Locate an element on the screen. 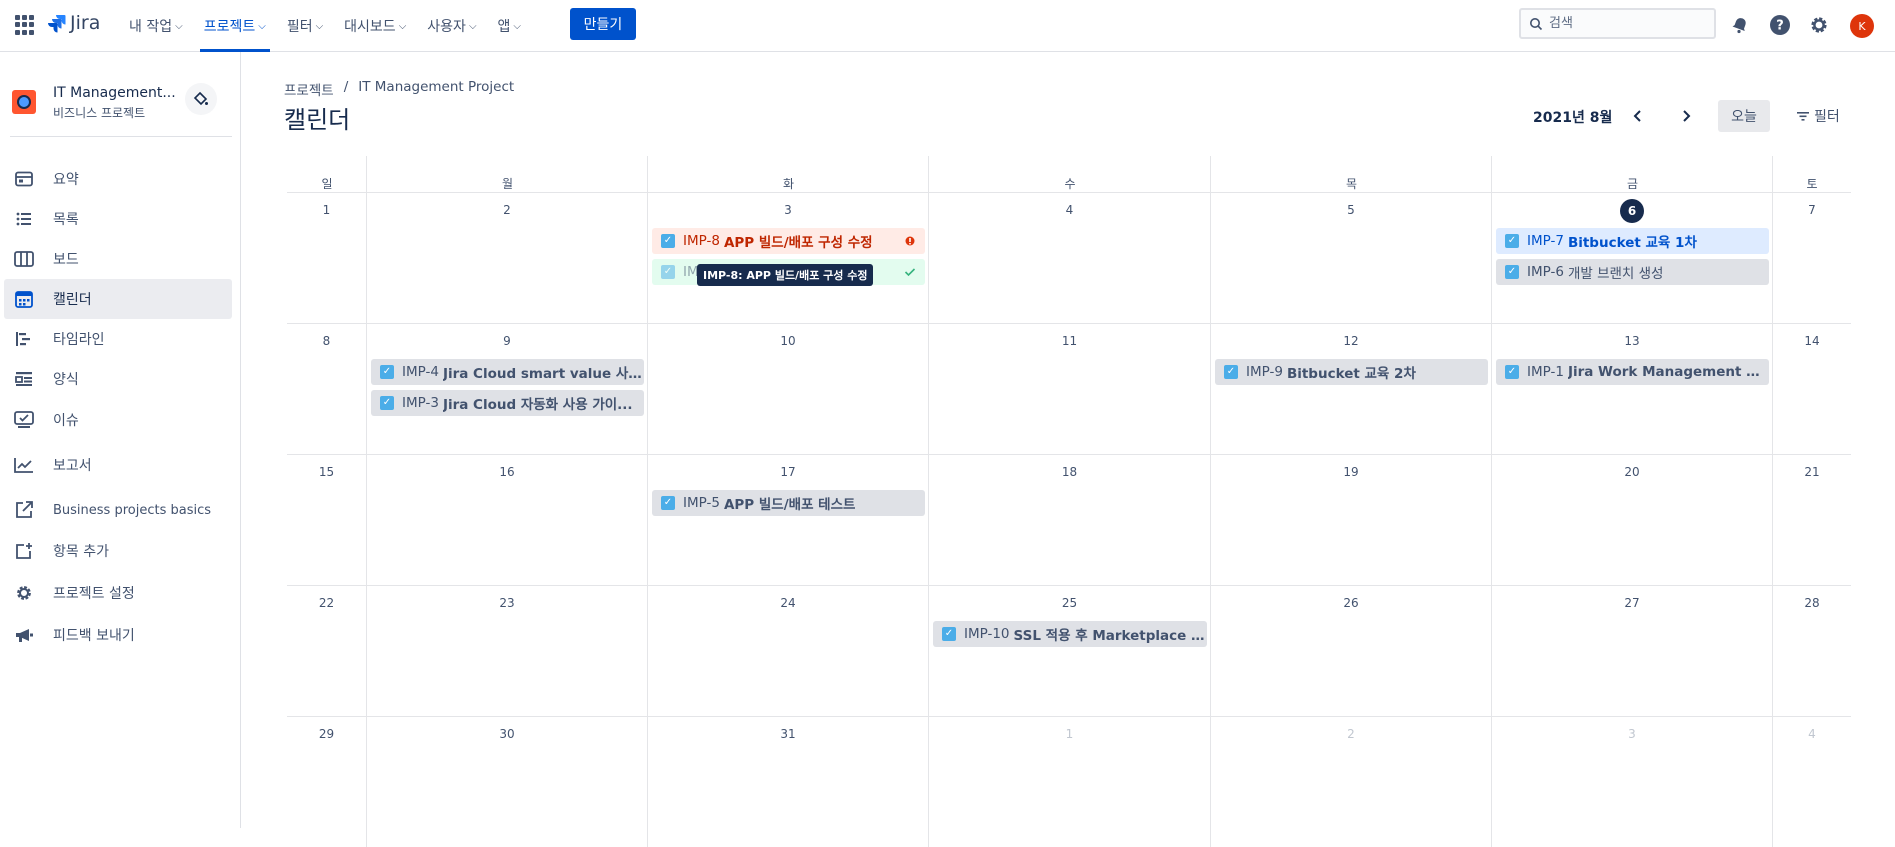 This screenshot has height=847, width=1895. sidebar-item-calendar: 캘린더 is located at coordinates (118, 299).